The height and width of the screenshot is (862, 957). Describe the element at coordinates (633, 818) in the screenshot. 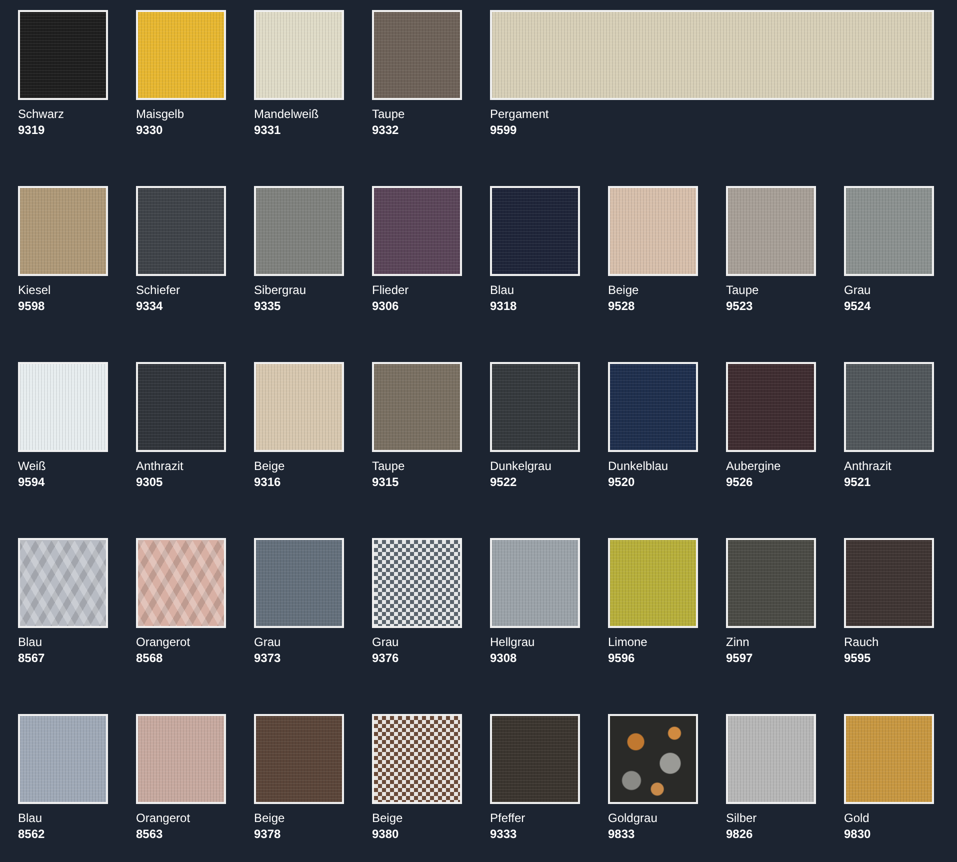

I see `color-name: Goldgrau` at that location.